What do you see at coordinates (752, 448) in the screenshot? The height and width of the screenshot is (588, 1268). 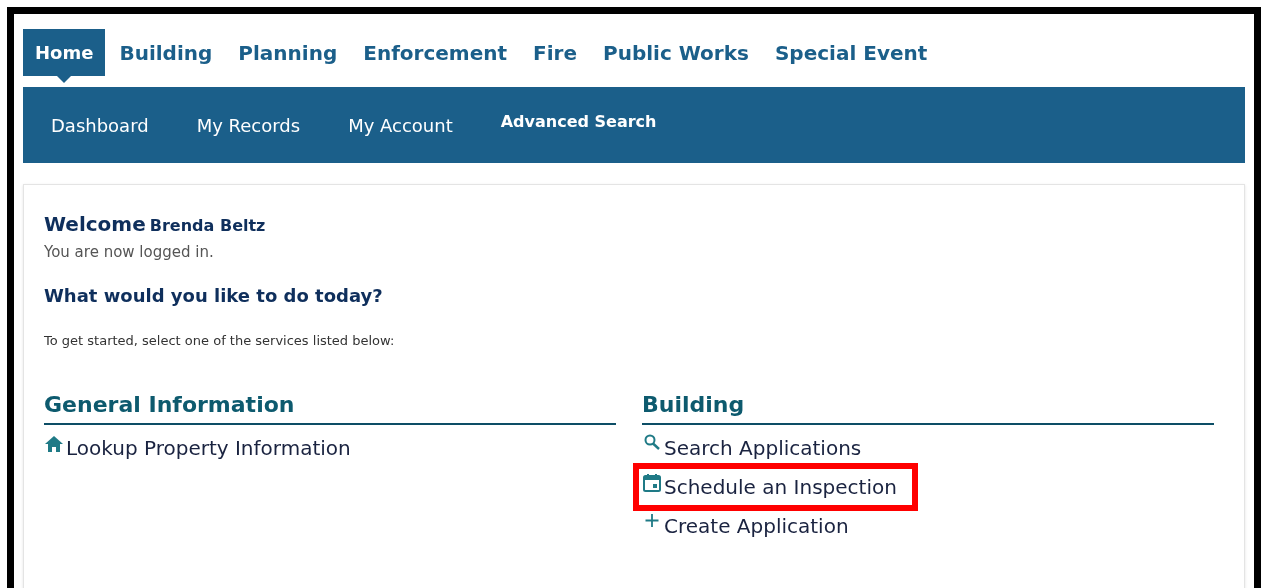 I see `service-link: Search Applications` at bounding box center [752, 448].